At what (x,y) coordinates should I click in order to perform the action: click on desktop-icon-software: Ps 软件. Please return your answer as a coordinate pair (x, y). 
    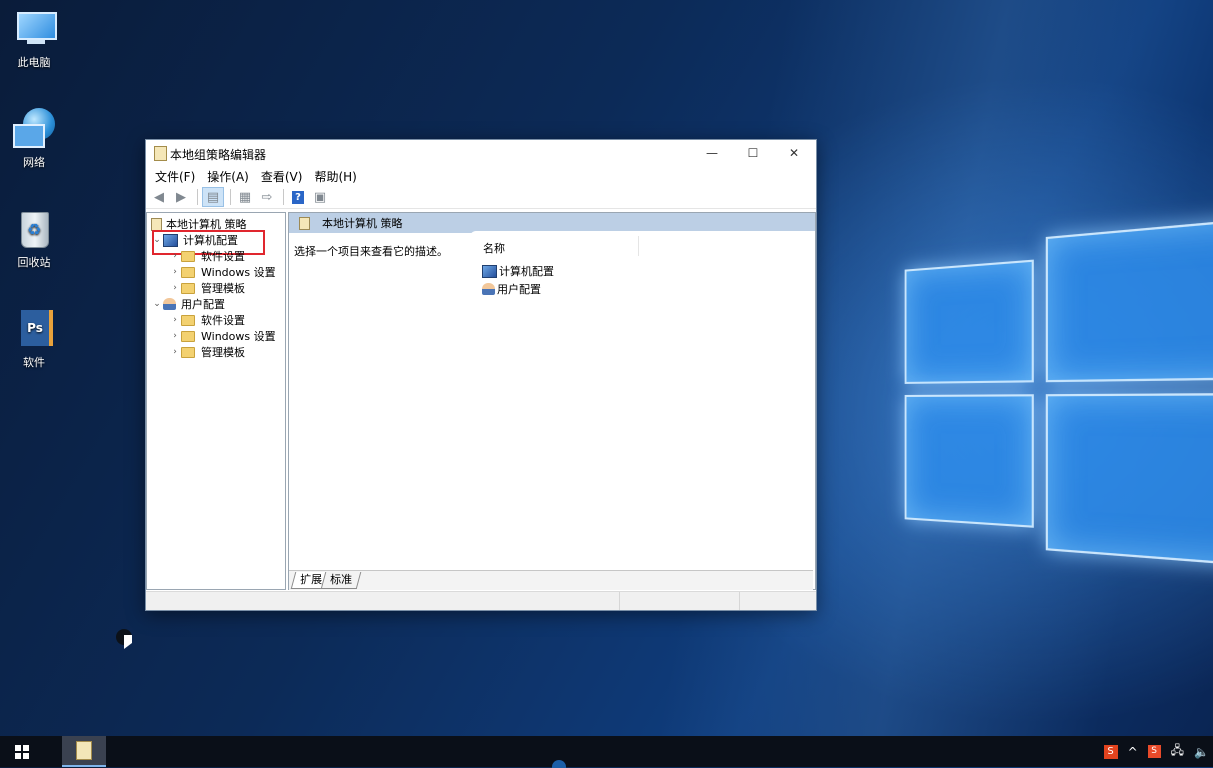
    Looking at the image, I should click on (34, 339).